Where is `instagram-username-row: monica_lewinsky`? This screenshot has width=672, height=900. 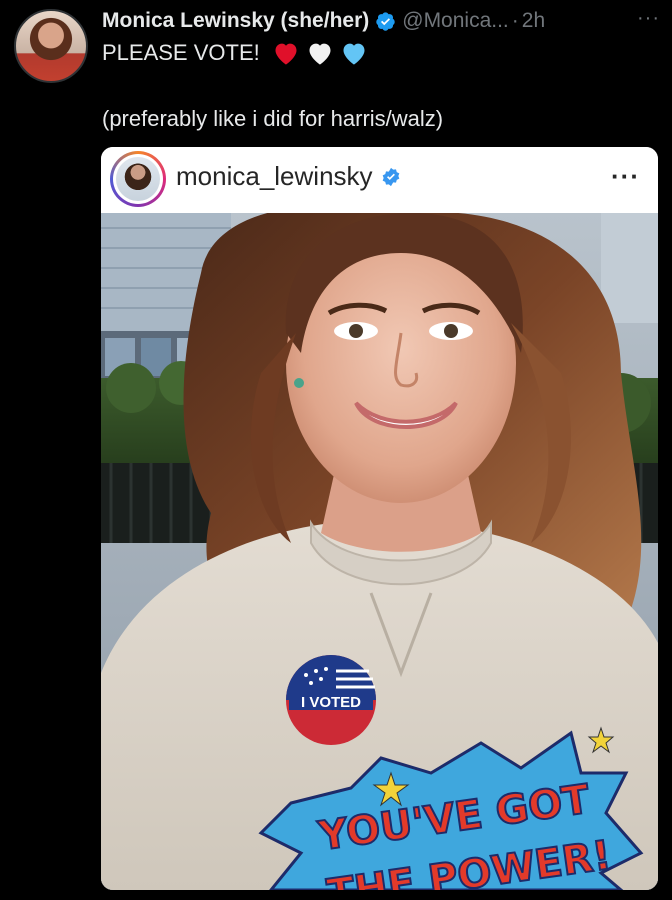
instagram-username-row: monica_lewinsky is located at coordinates (288, 176).